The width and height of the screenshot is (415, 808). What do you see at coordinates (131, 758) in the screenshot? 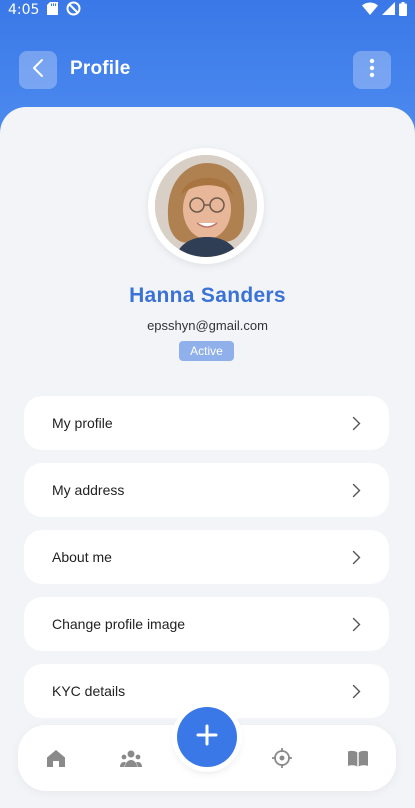
I see `group-icon` at bounding box center [131, 758].